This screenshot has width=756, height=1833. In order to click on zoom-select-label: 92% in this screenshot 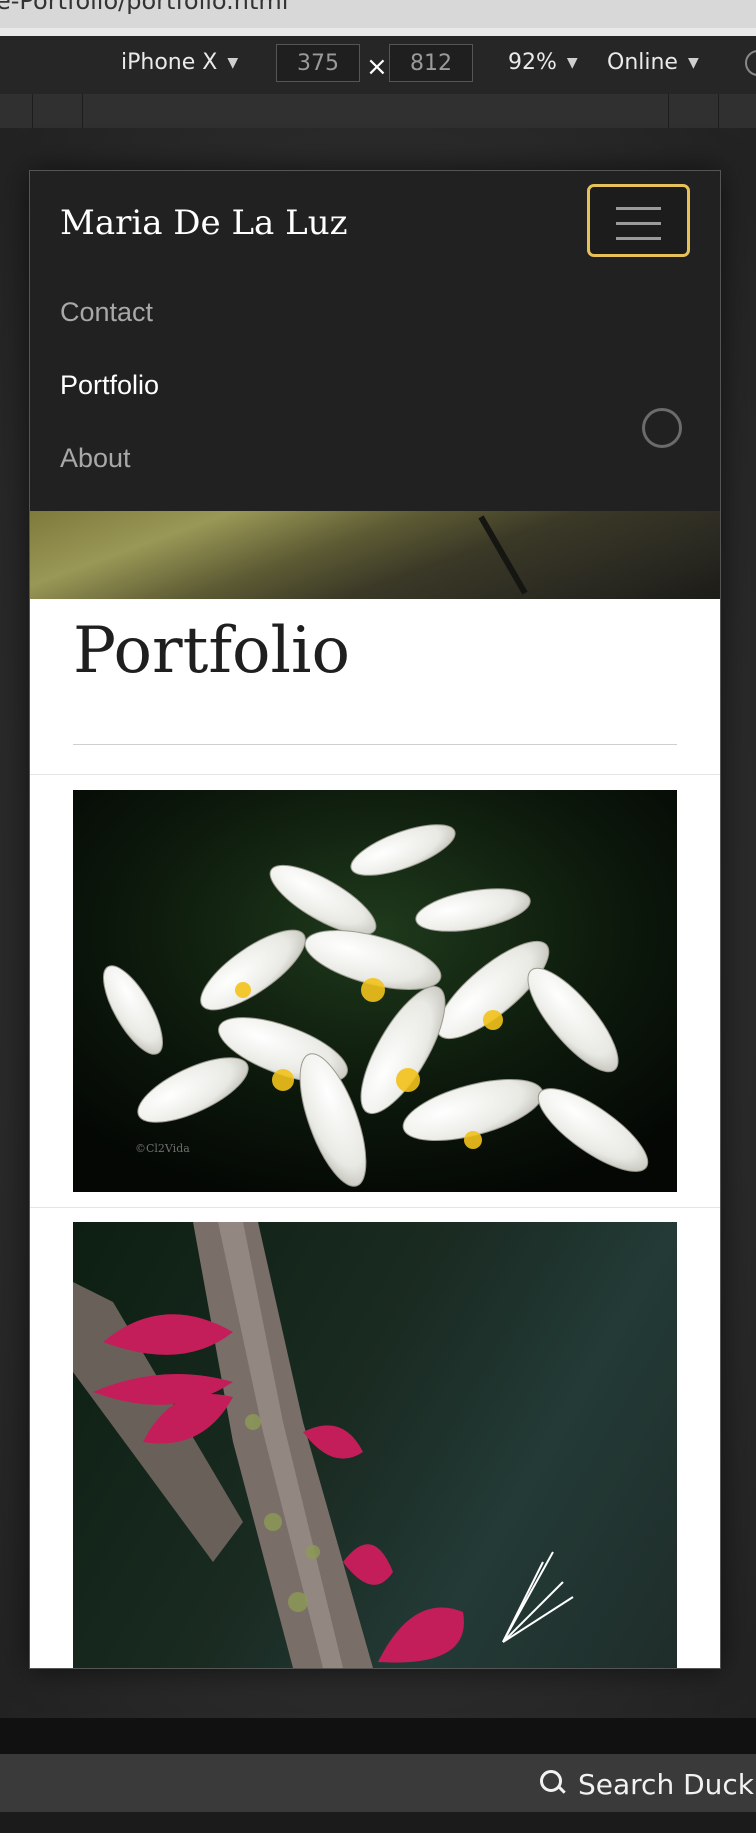, I will do `click(532, 62)`.